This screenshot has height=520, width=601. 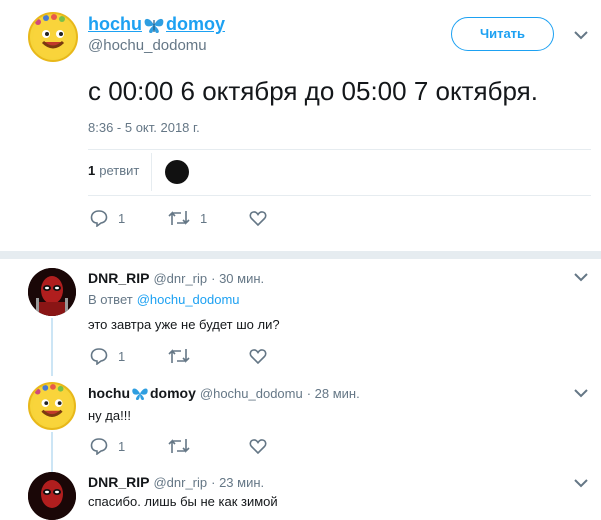 I want to click on reply-to-label: В ответ, so click(x=110, y=299).